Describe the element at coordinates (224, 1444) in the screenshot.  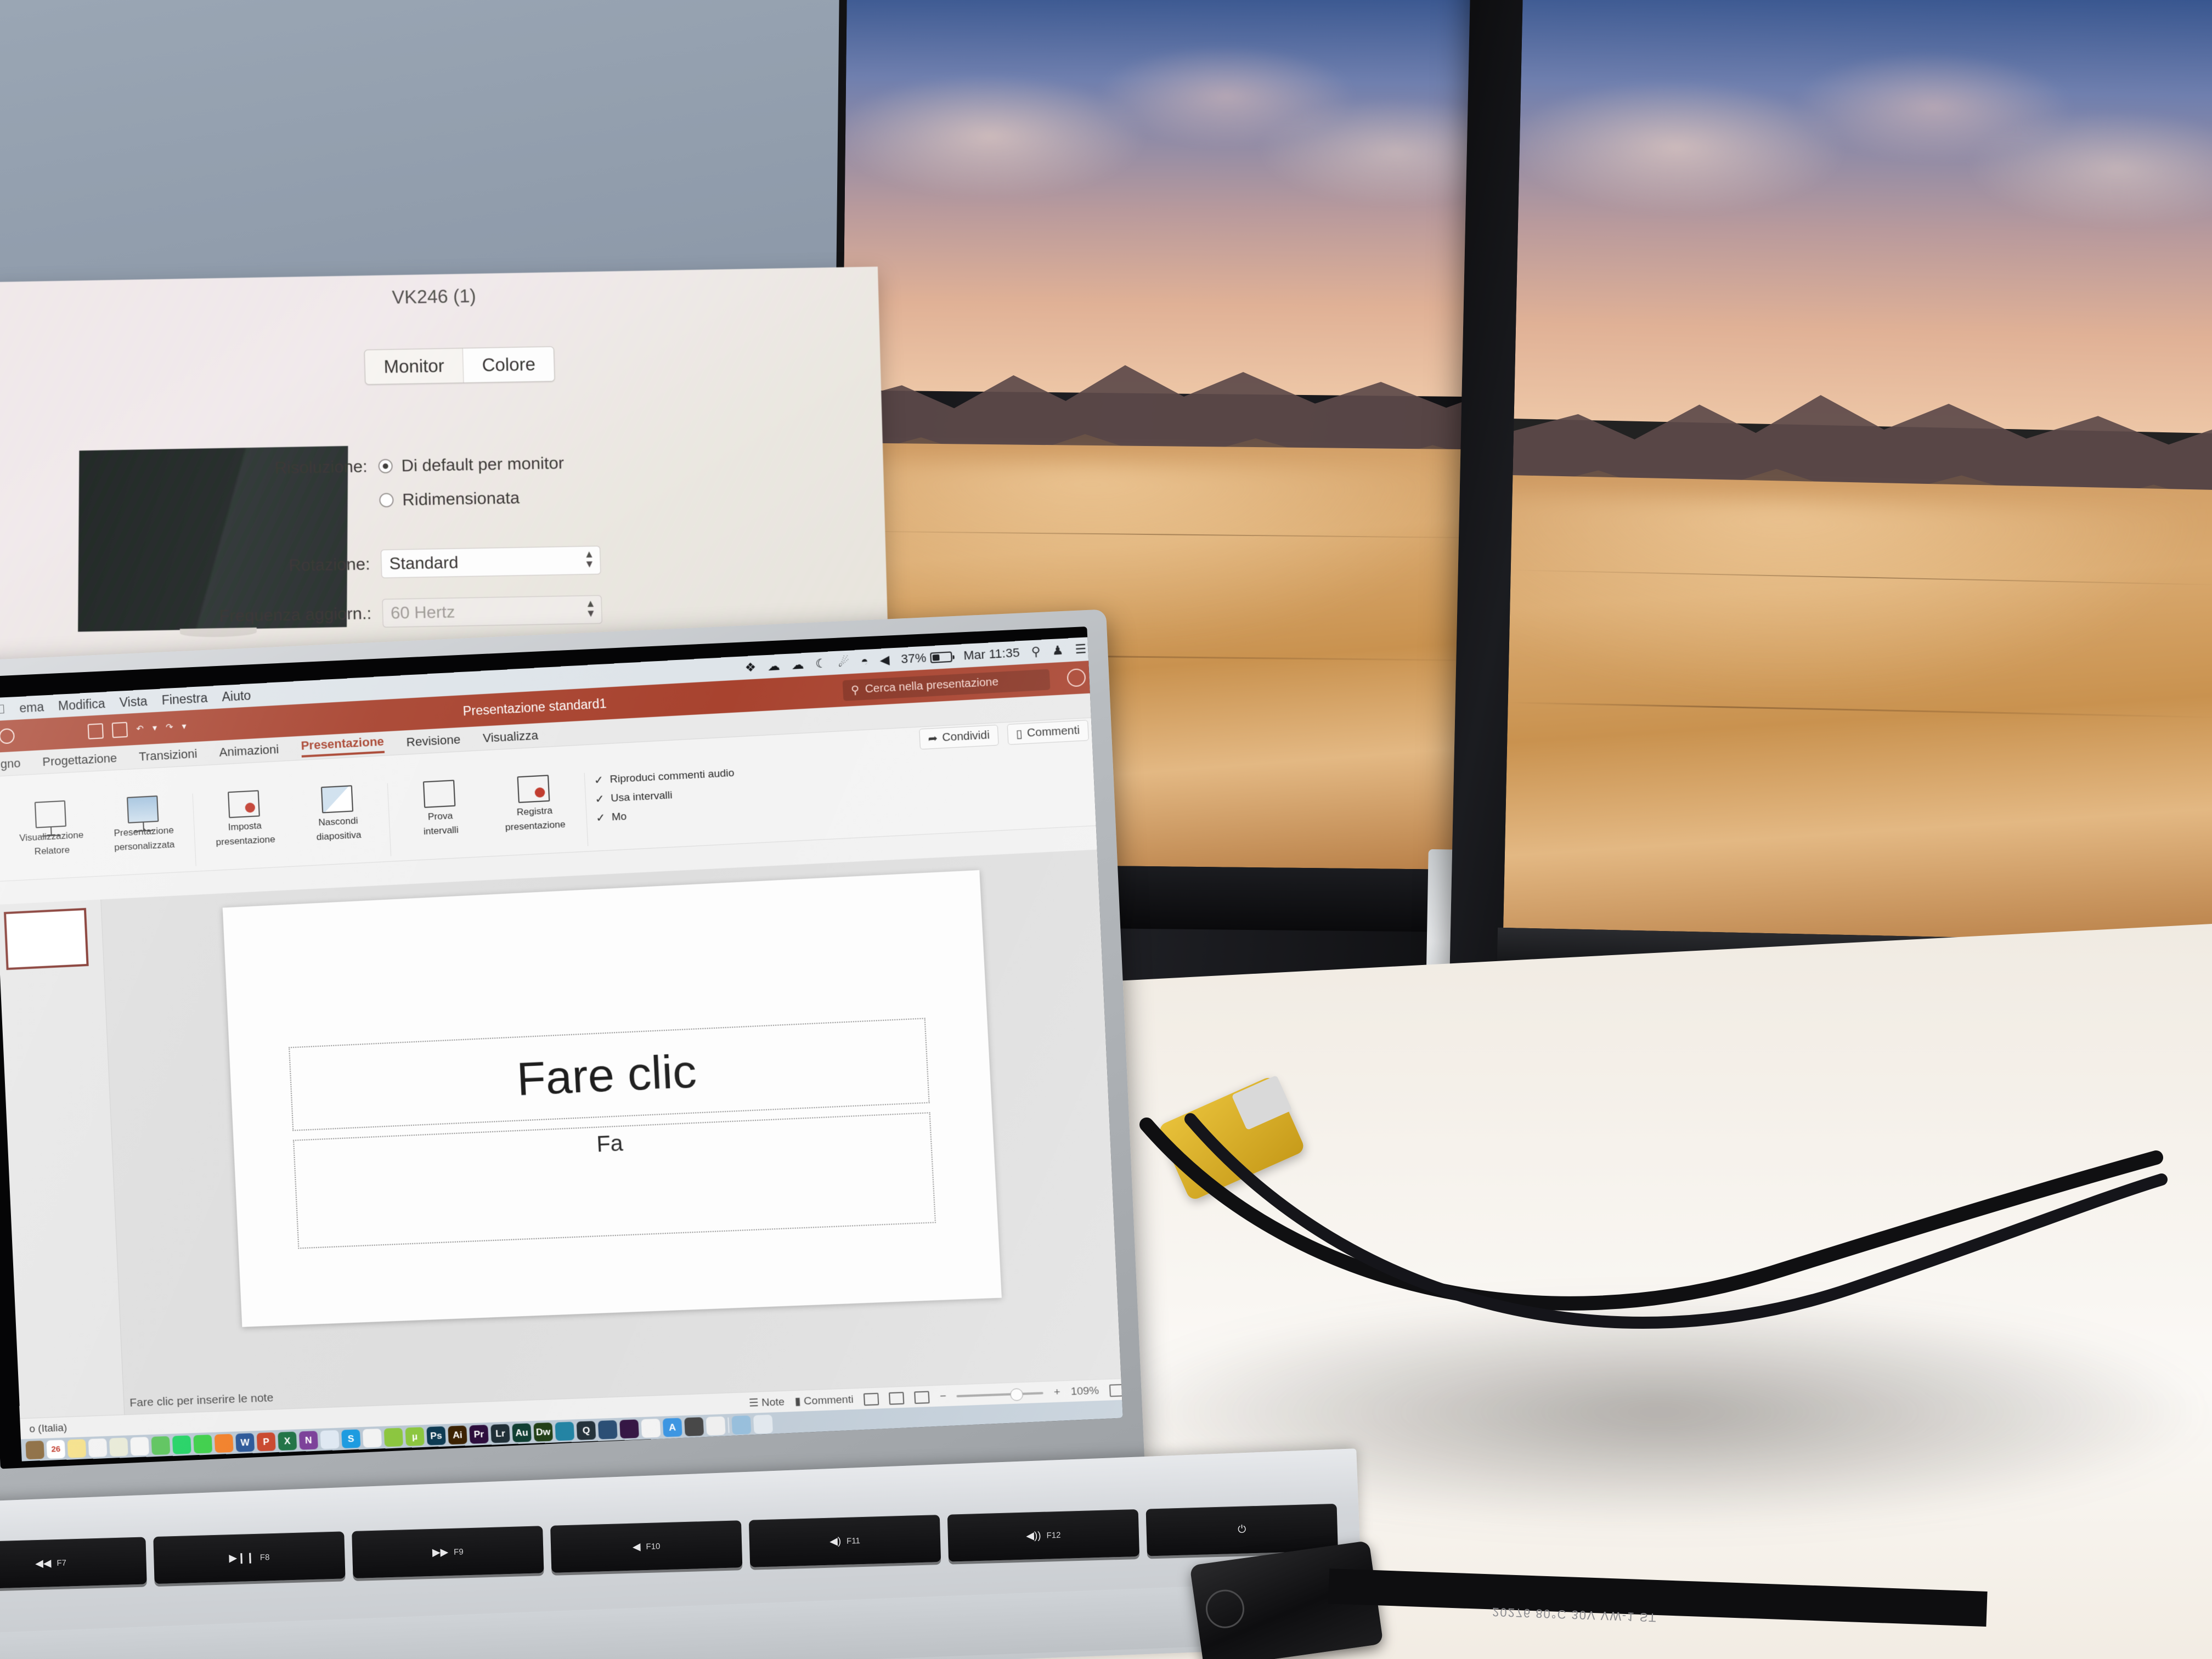
I see `dock-item-books` at that location.